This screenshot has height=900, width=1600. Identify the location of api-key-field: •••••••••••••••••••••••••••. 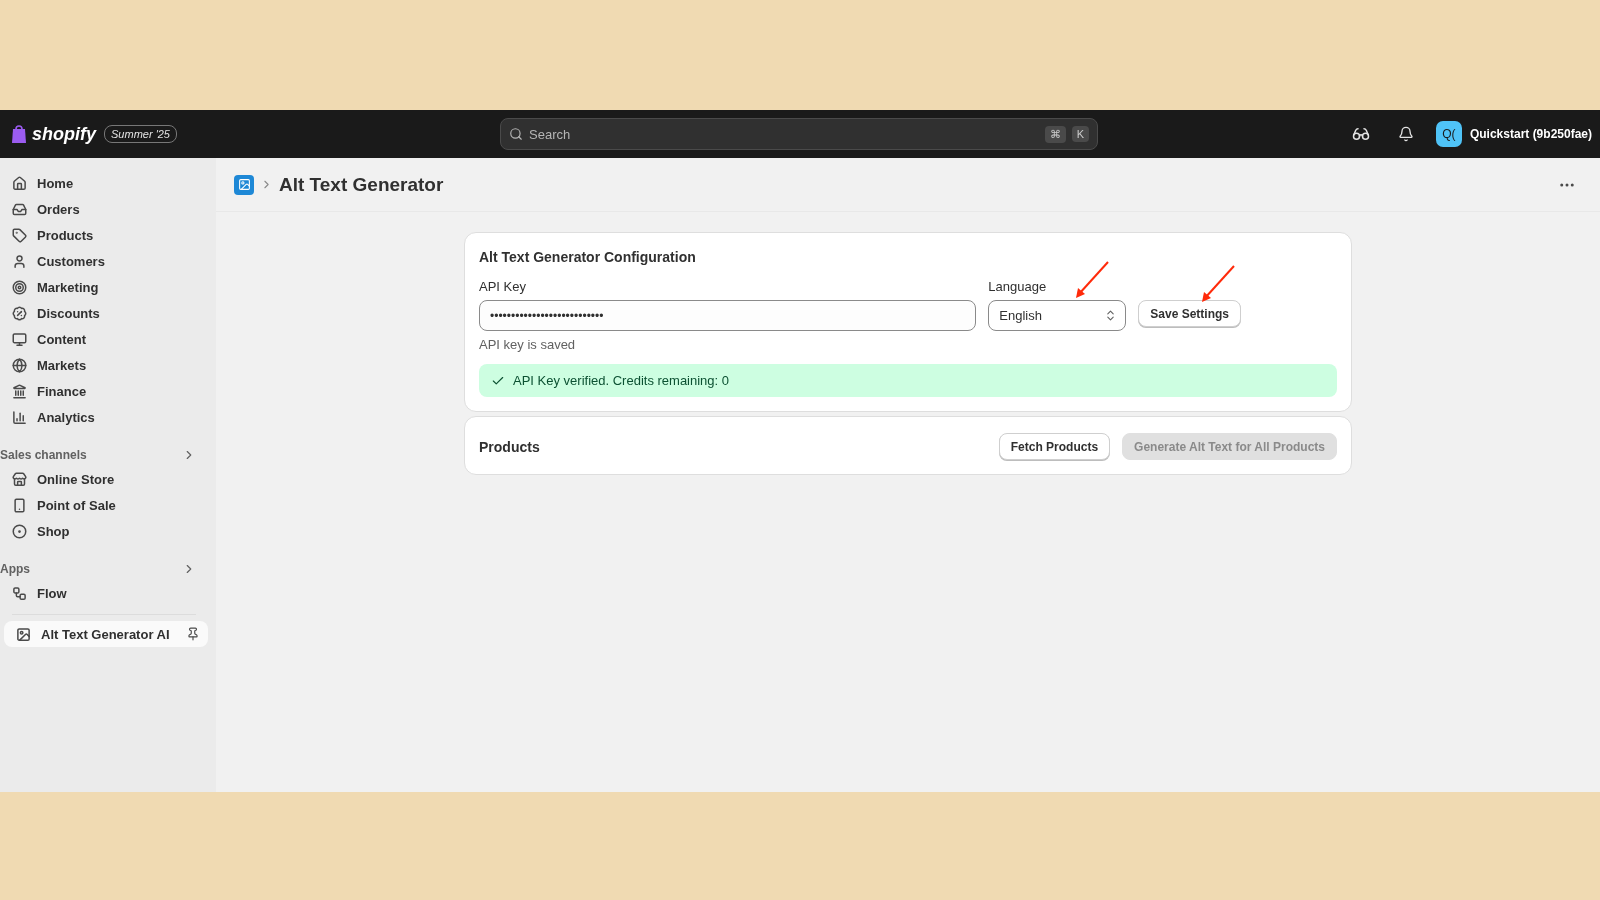
(728, 315).